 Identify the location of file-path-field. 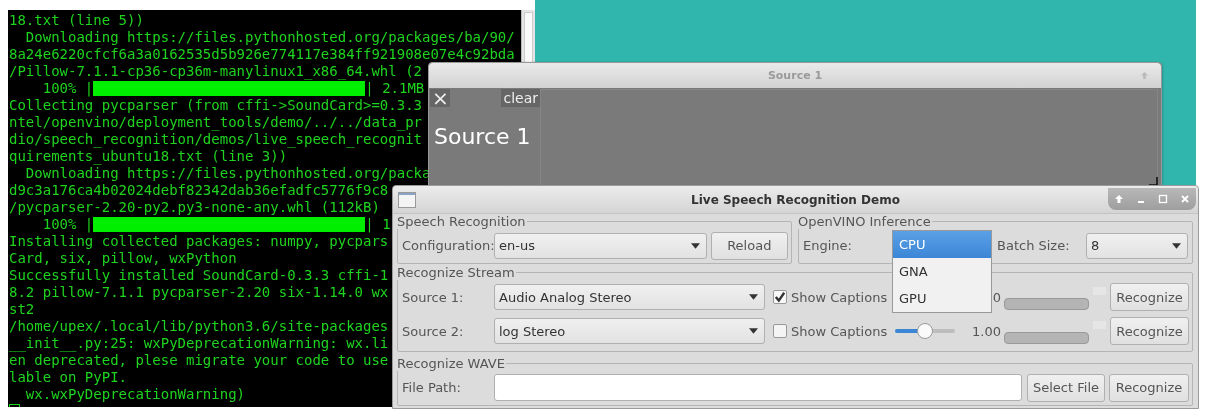
(758, 387).